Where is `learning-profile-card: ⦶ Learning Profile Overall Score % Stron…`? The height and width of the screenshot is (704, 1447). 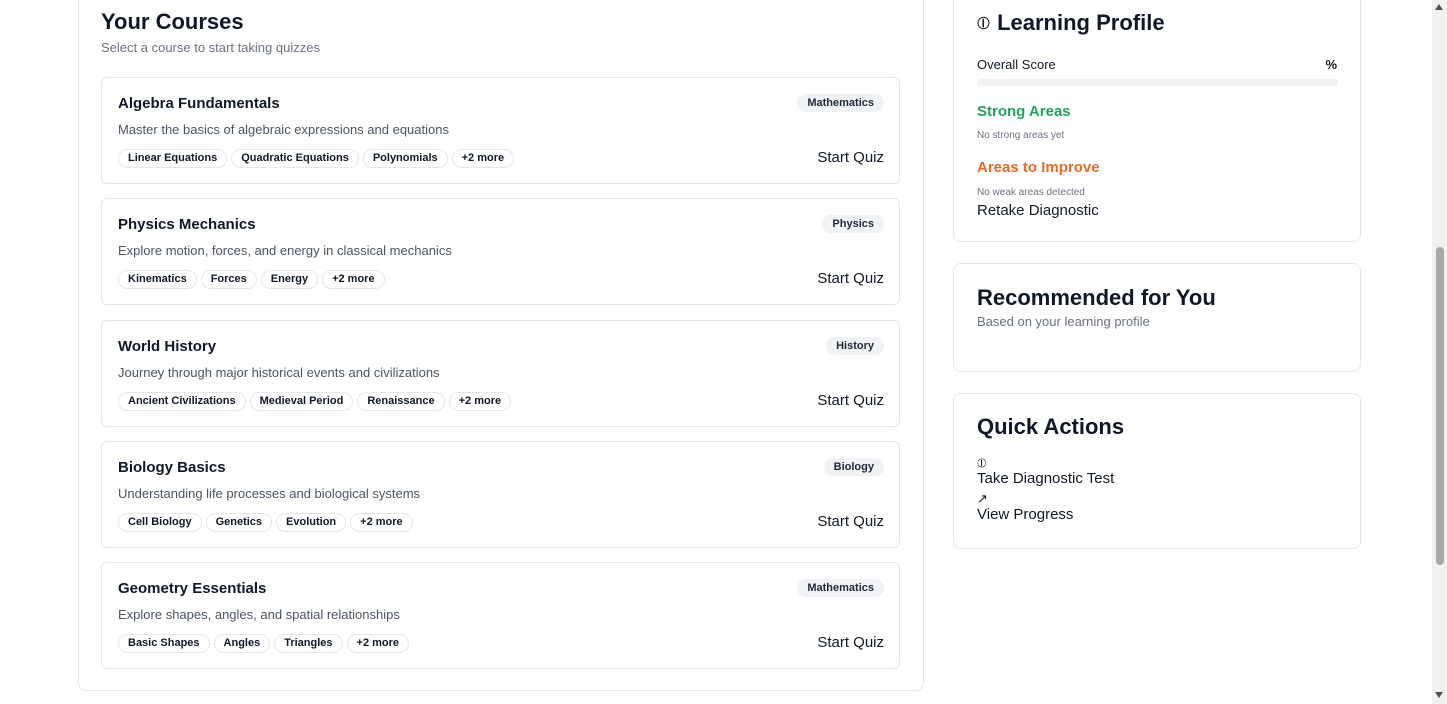
learning-profile-card: ⦶ Learning Profile Overall Score % Stron… is located at coordinates (1157, 121).